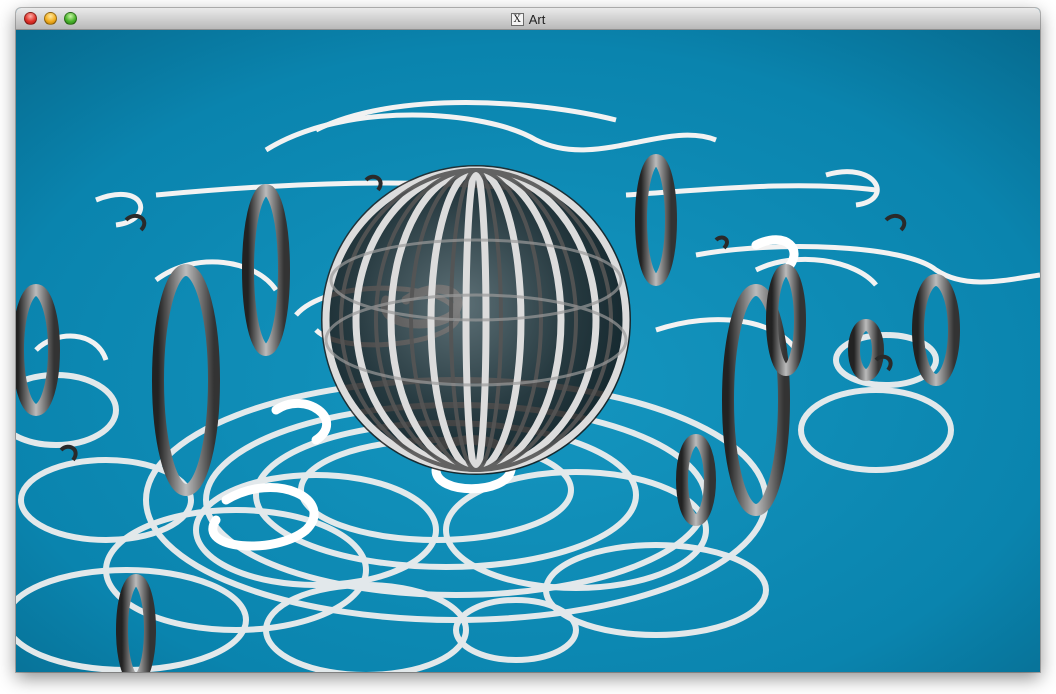  I want to click on minimize-icon, so click(50, 18).